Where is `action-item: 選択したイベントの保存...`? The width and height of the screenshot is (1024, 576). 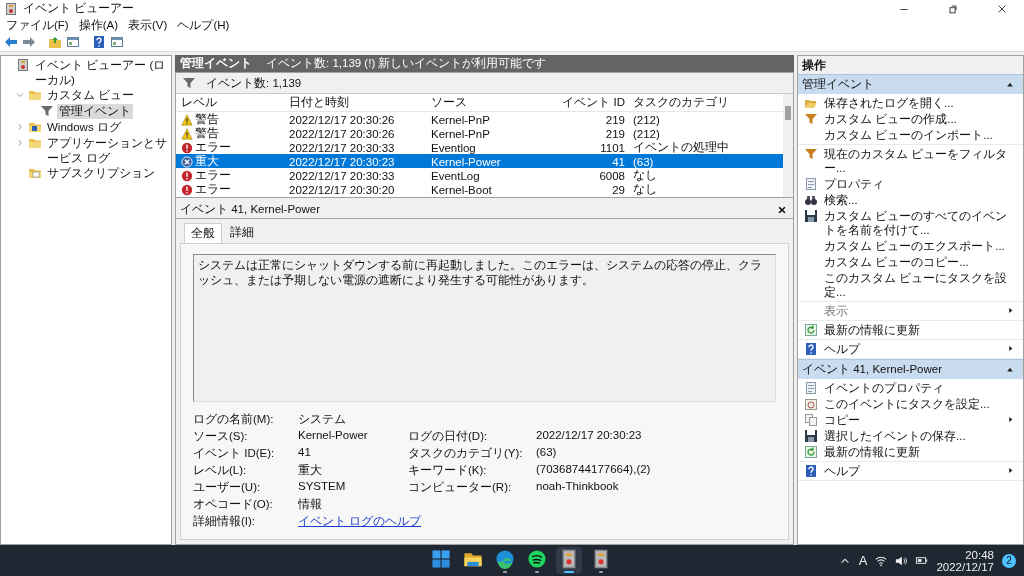
action-item: 選択したイベントの保存... is located at coordinates (919, 436).